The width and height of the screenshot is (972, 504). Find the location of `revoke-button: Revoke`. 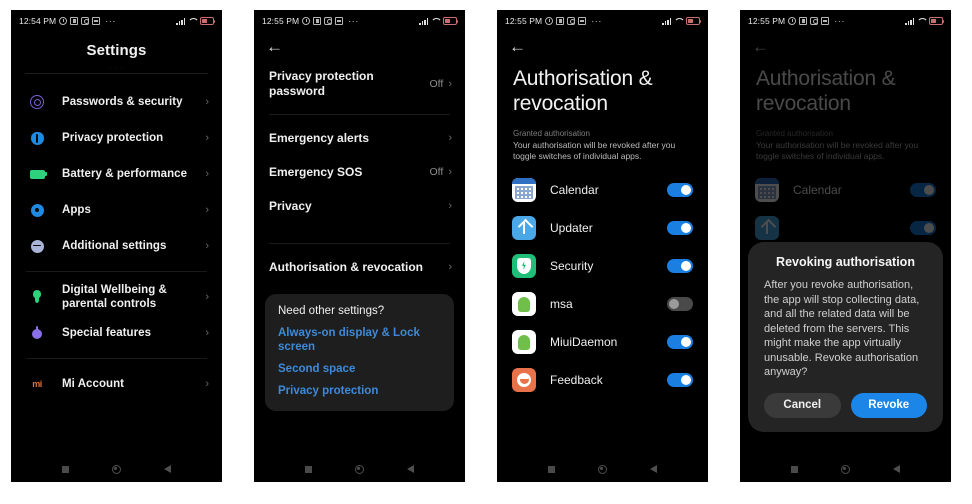

revoke-button: Revoke is located at coordinates (888, 405).